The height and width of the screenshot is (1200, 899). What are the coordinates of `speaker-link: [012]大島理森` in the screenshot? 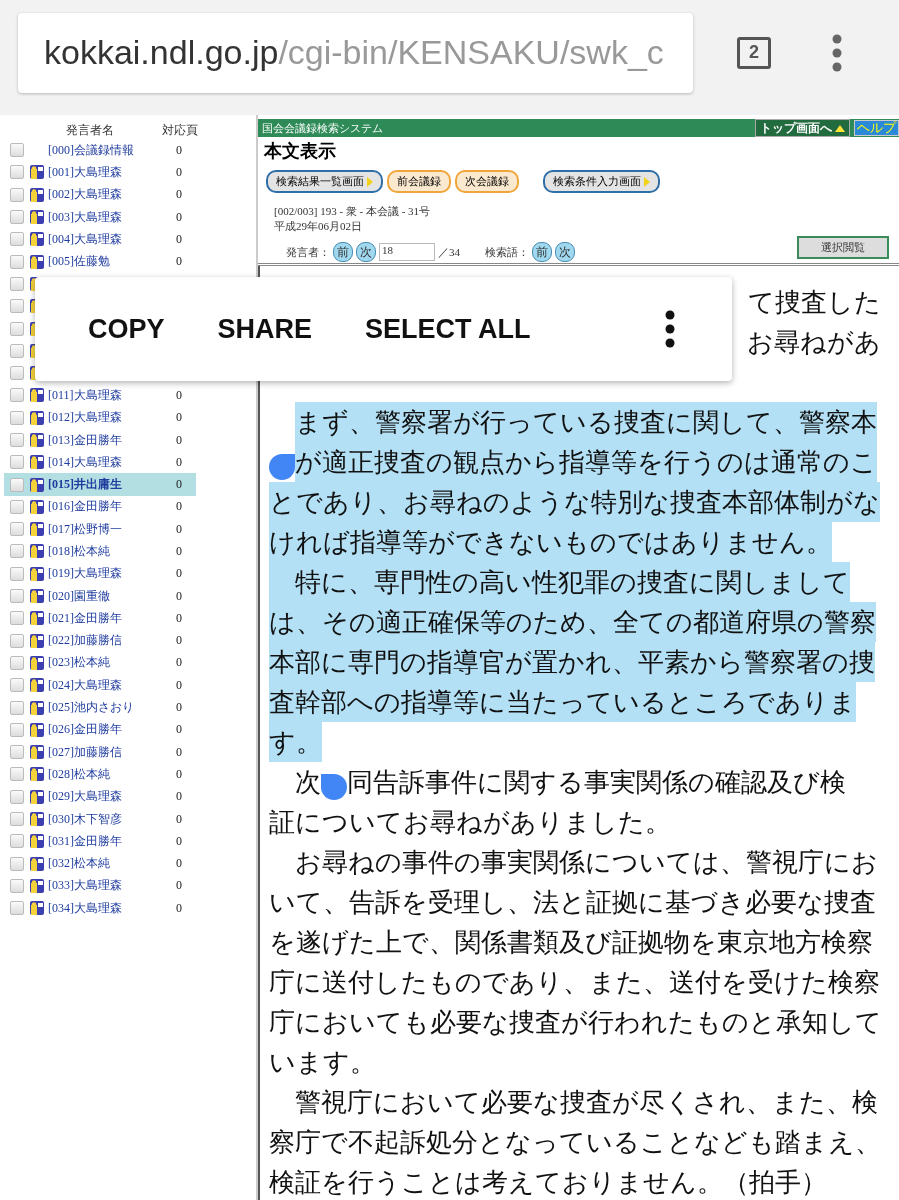 It's located at (112, 418).